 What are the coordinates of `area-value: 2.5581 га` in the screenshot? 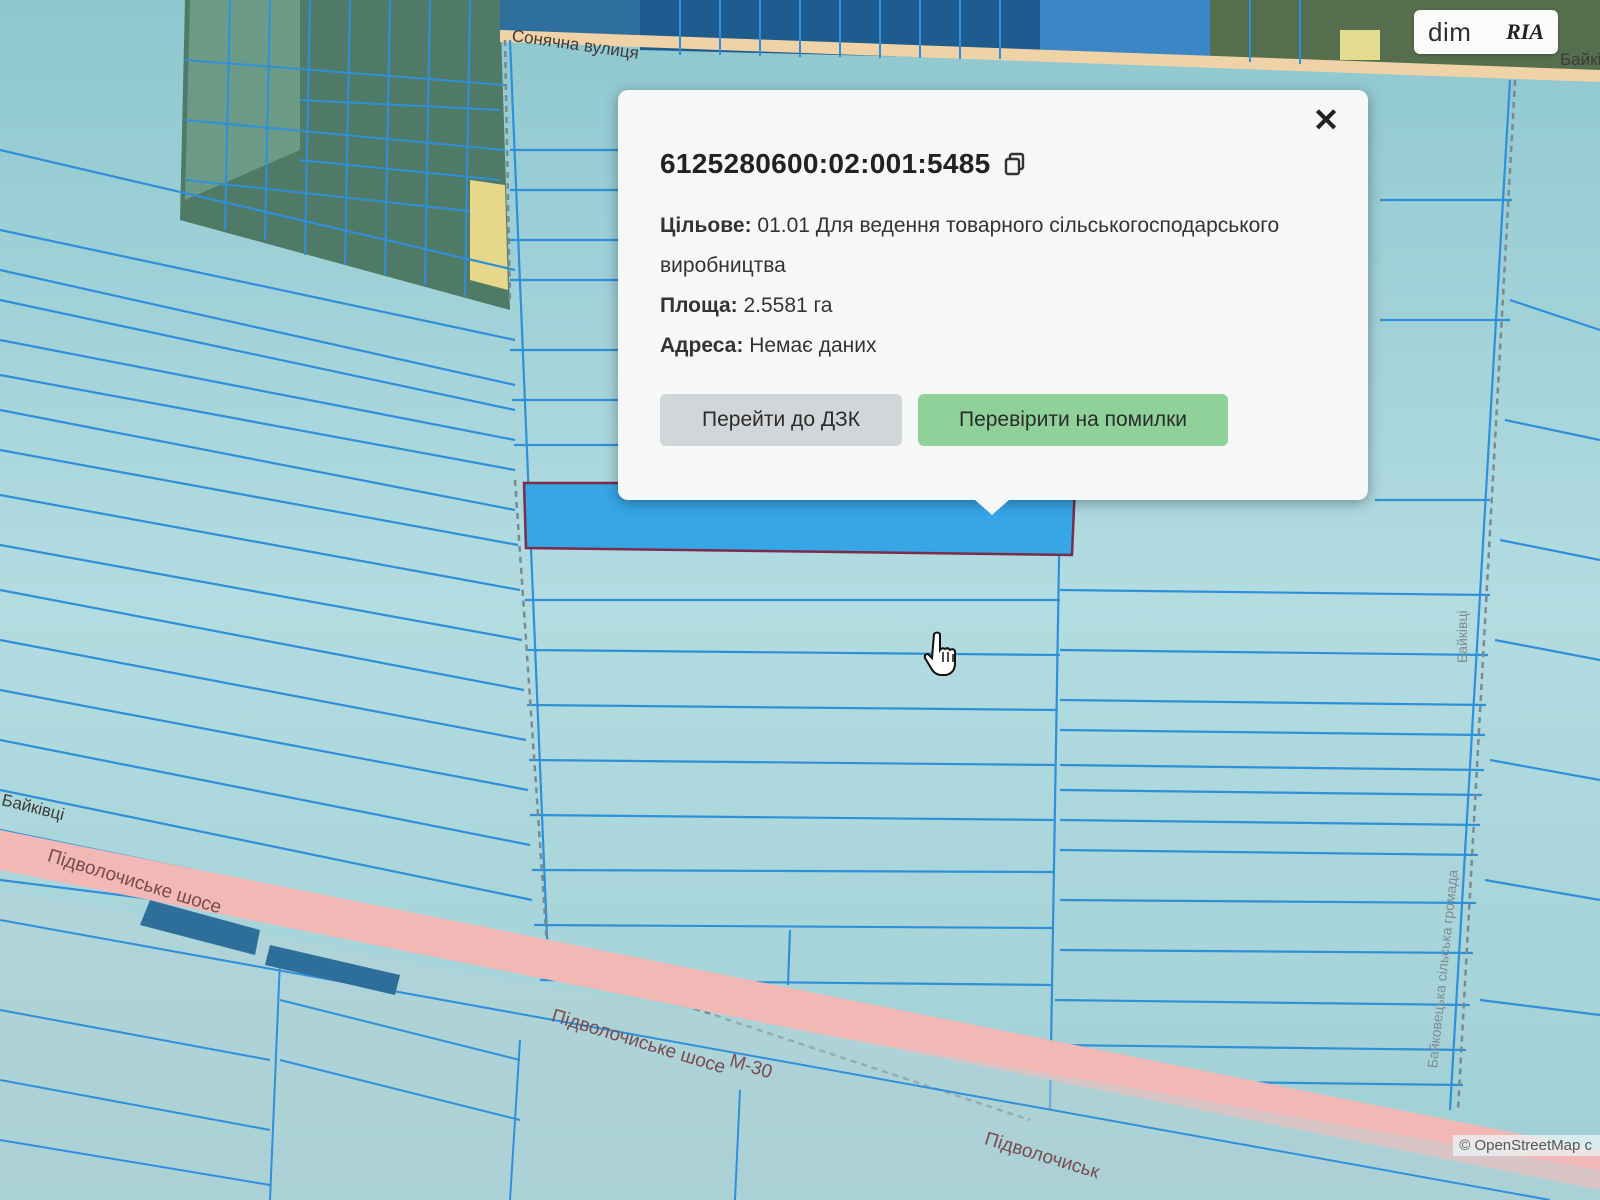 It's located at (788, 305).